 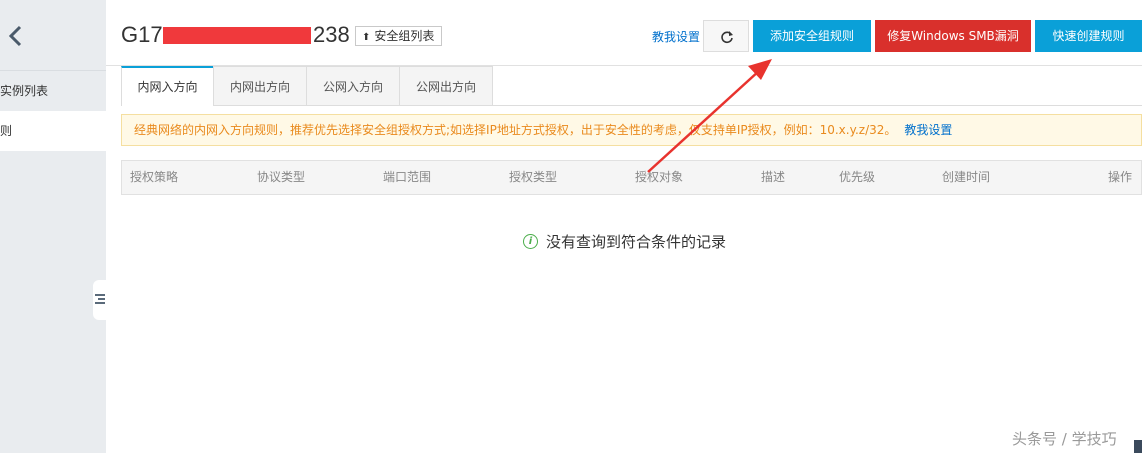 What do you see at coordinates (857, 177) in the screenshot?
I see `column-header: 优先级` at bounding box center [857, 177].